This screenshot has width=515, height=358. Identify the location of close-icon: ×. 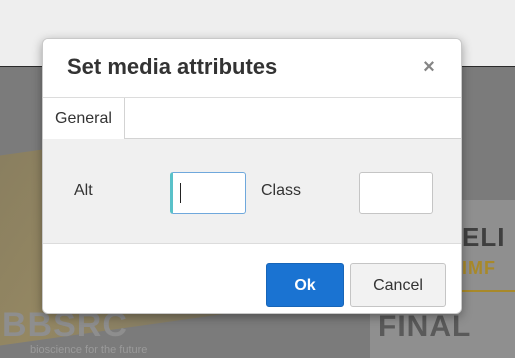
(429, 67).